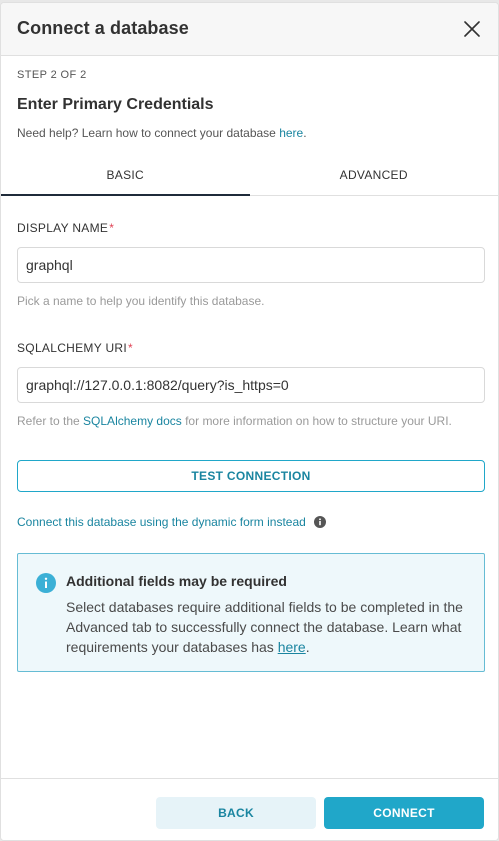  What do you see at coordinates (292, 647) in the screenshot?
I see `alert-here-link: here` at bounding box center [292, 647].